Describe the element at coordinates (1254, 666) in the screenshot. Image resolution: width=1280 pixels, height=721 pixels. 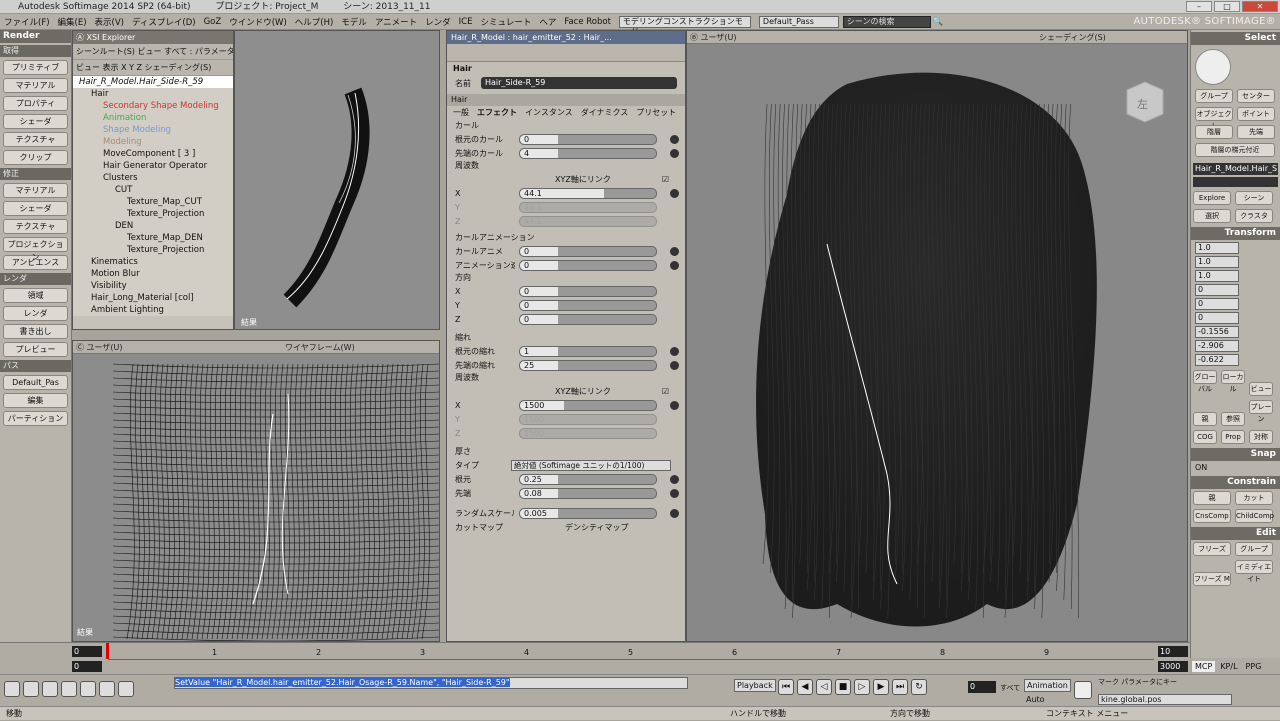
I see `tab-ppg: PPG` at that location.